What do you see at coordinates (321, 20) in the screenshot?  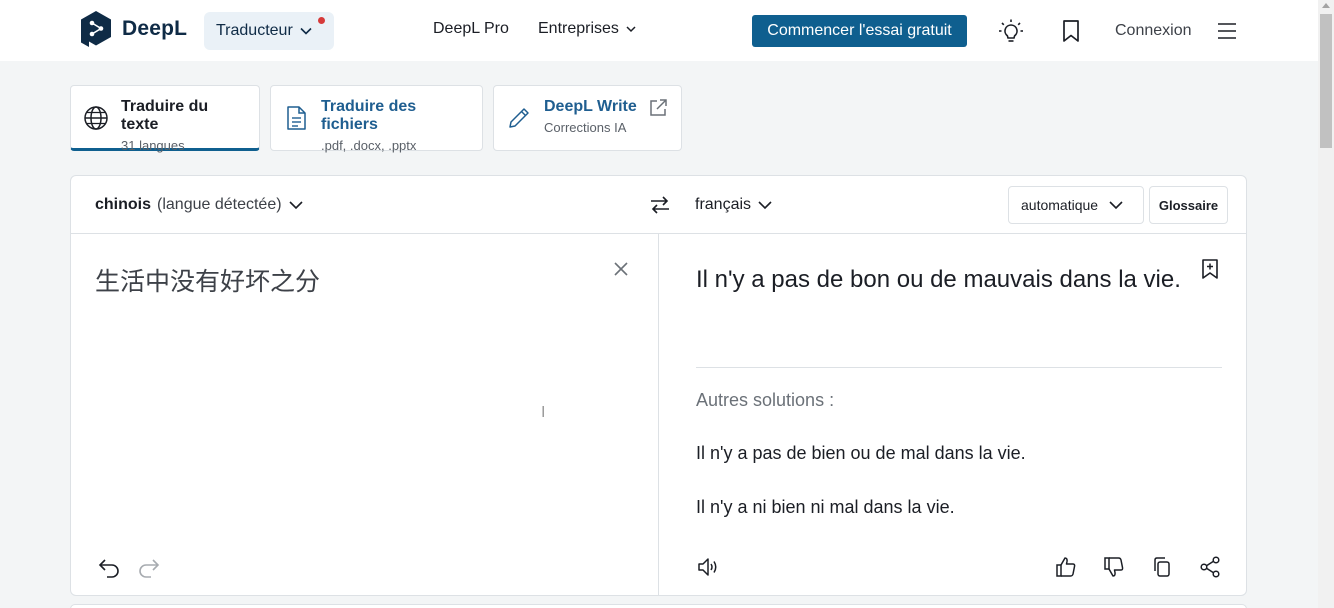 I see `notification-dot` at bounding box center [321, 20].